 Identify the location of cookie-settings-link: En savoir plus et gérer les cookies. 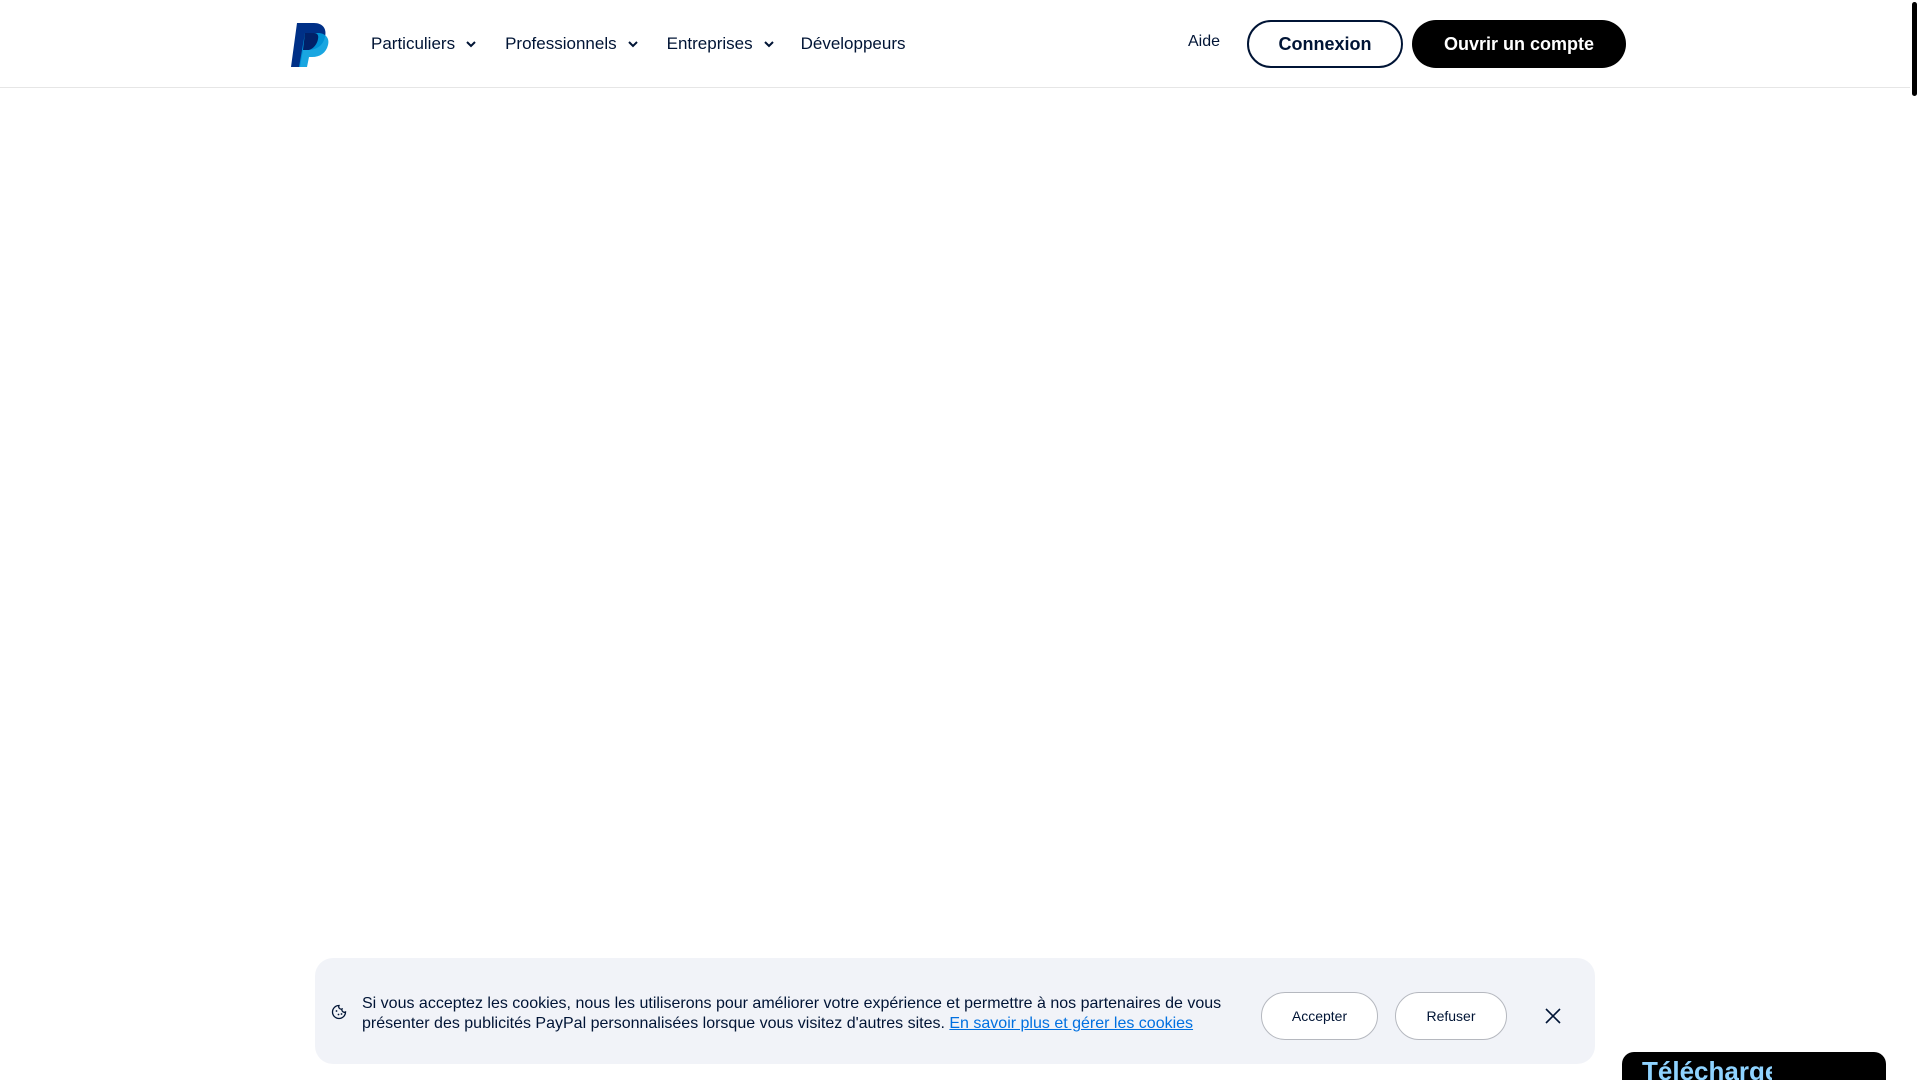
(1071, 1023).